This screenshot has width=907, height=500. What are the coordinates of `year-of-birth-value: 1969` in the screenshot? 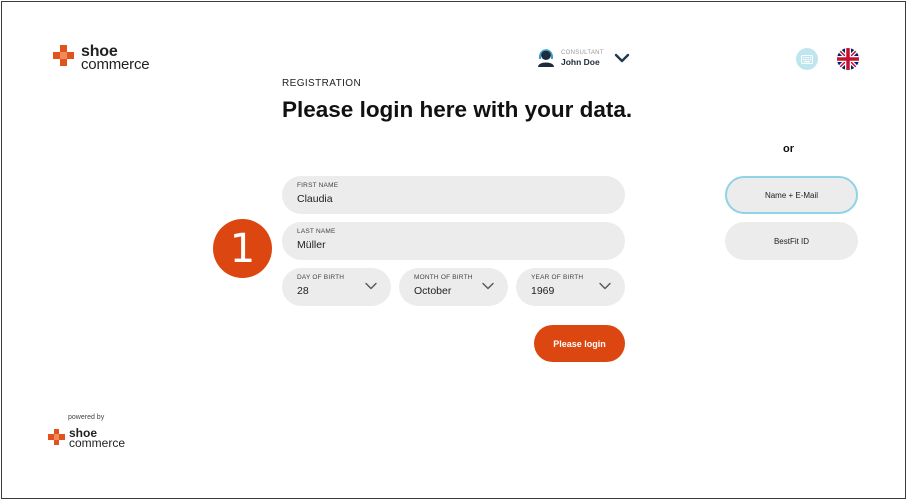 It's located at (543, 291).